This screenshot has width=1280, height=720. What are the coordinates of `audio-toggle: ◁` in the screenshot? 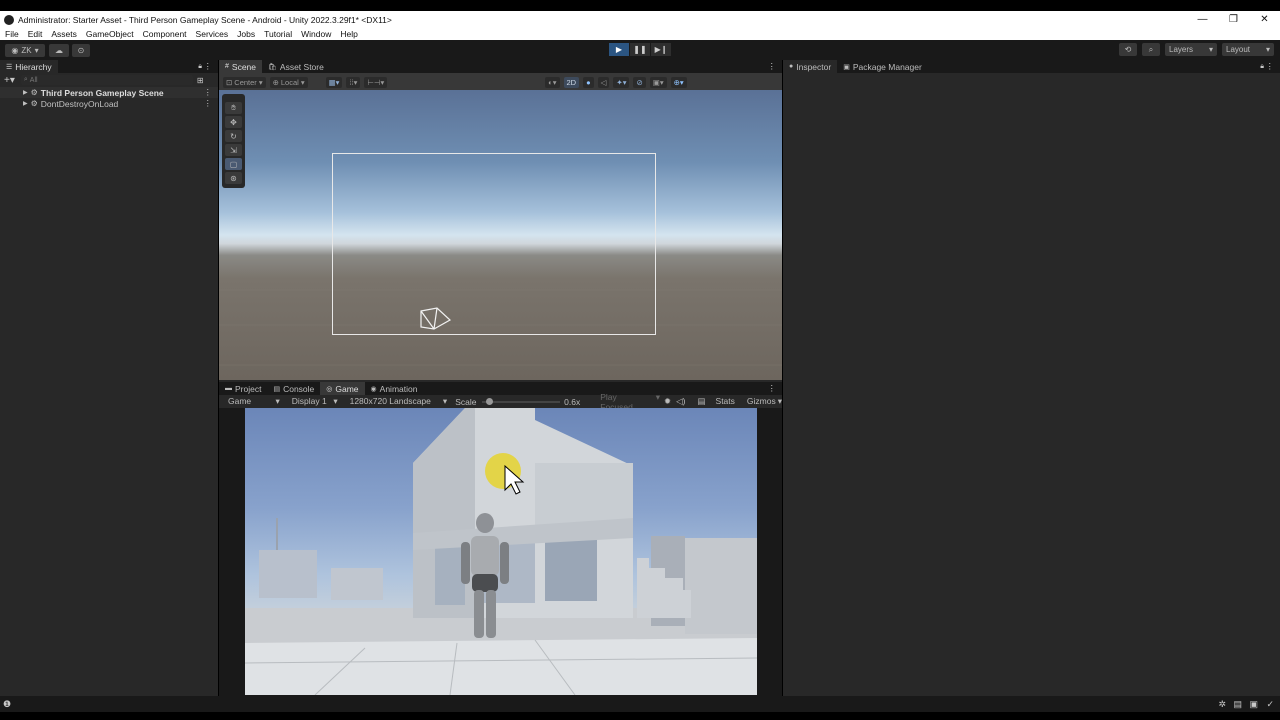 It's located at (603, 82).